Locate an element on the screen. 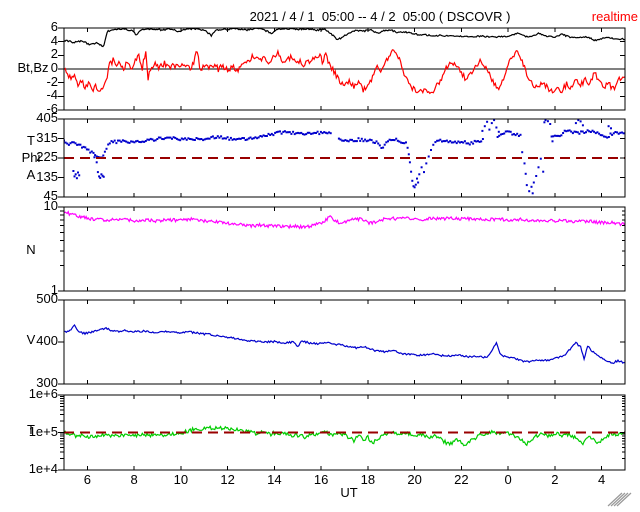  v-series-line is located at coordinates (344, 344).